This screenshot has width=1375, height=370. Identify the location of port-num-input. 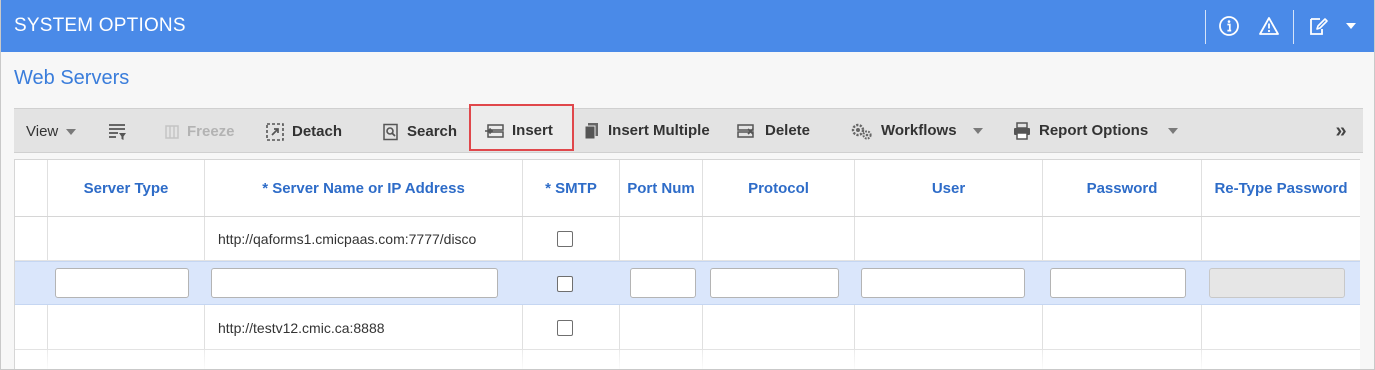
(663, 283).